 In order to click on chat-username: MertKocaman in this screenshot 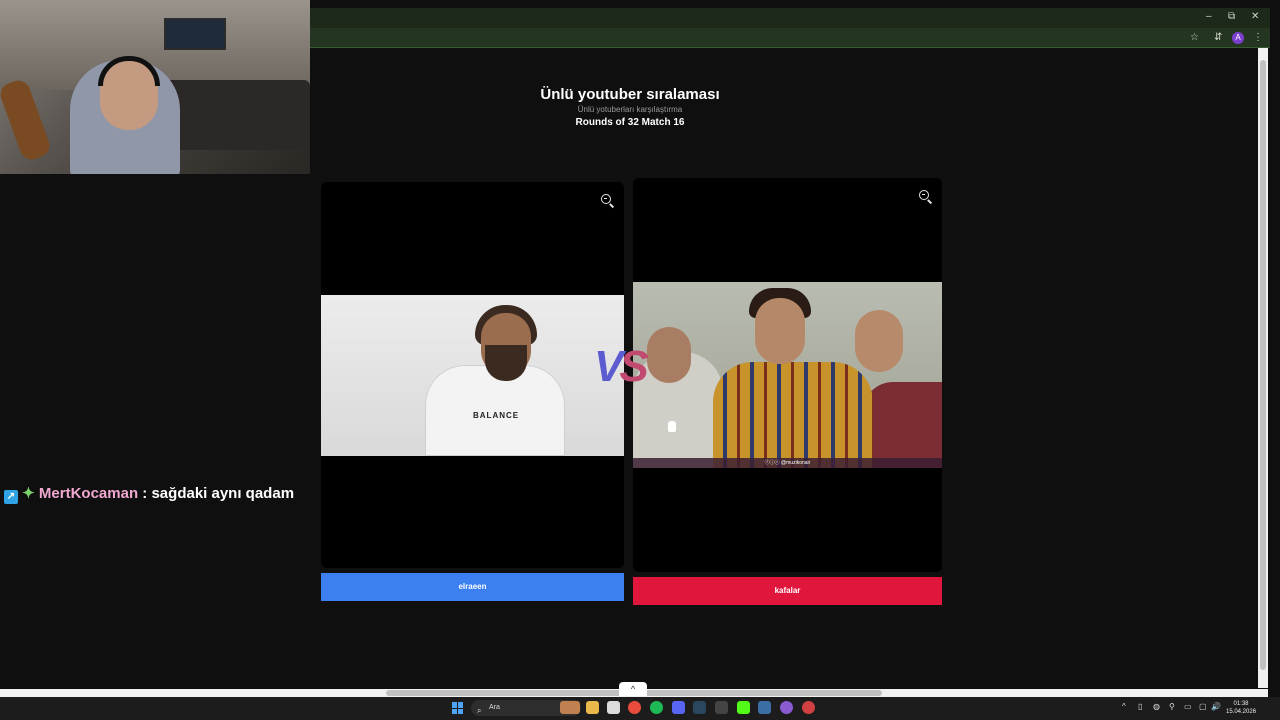, I will do `click(88, 493)`.